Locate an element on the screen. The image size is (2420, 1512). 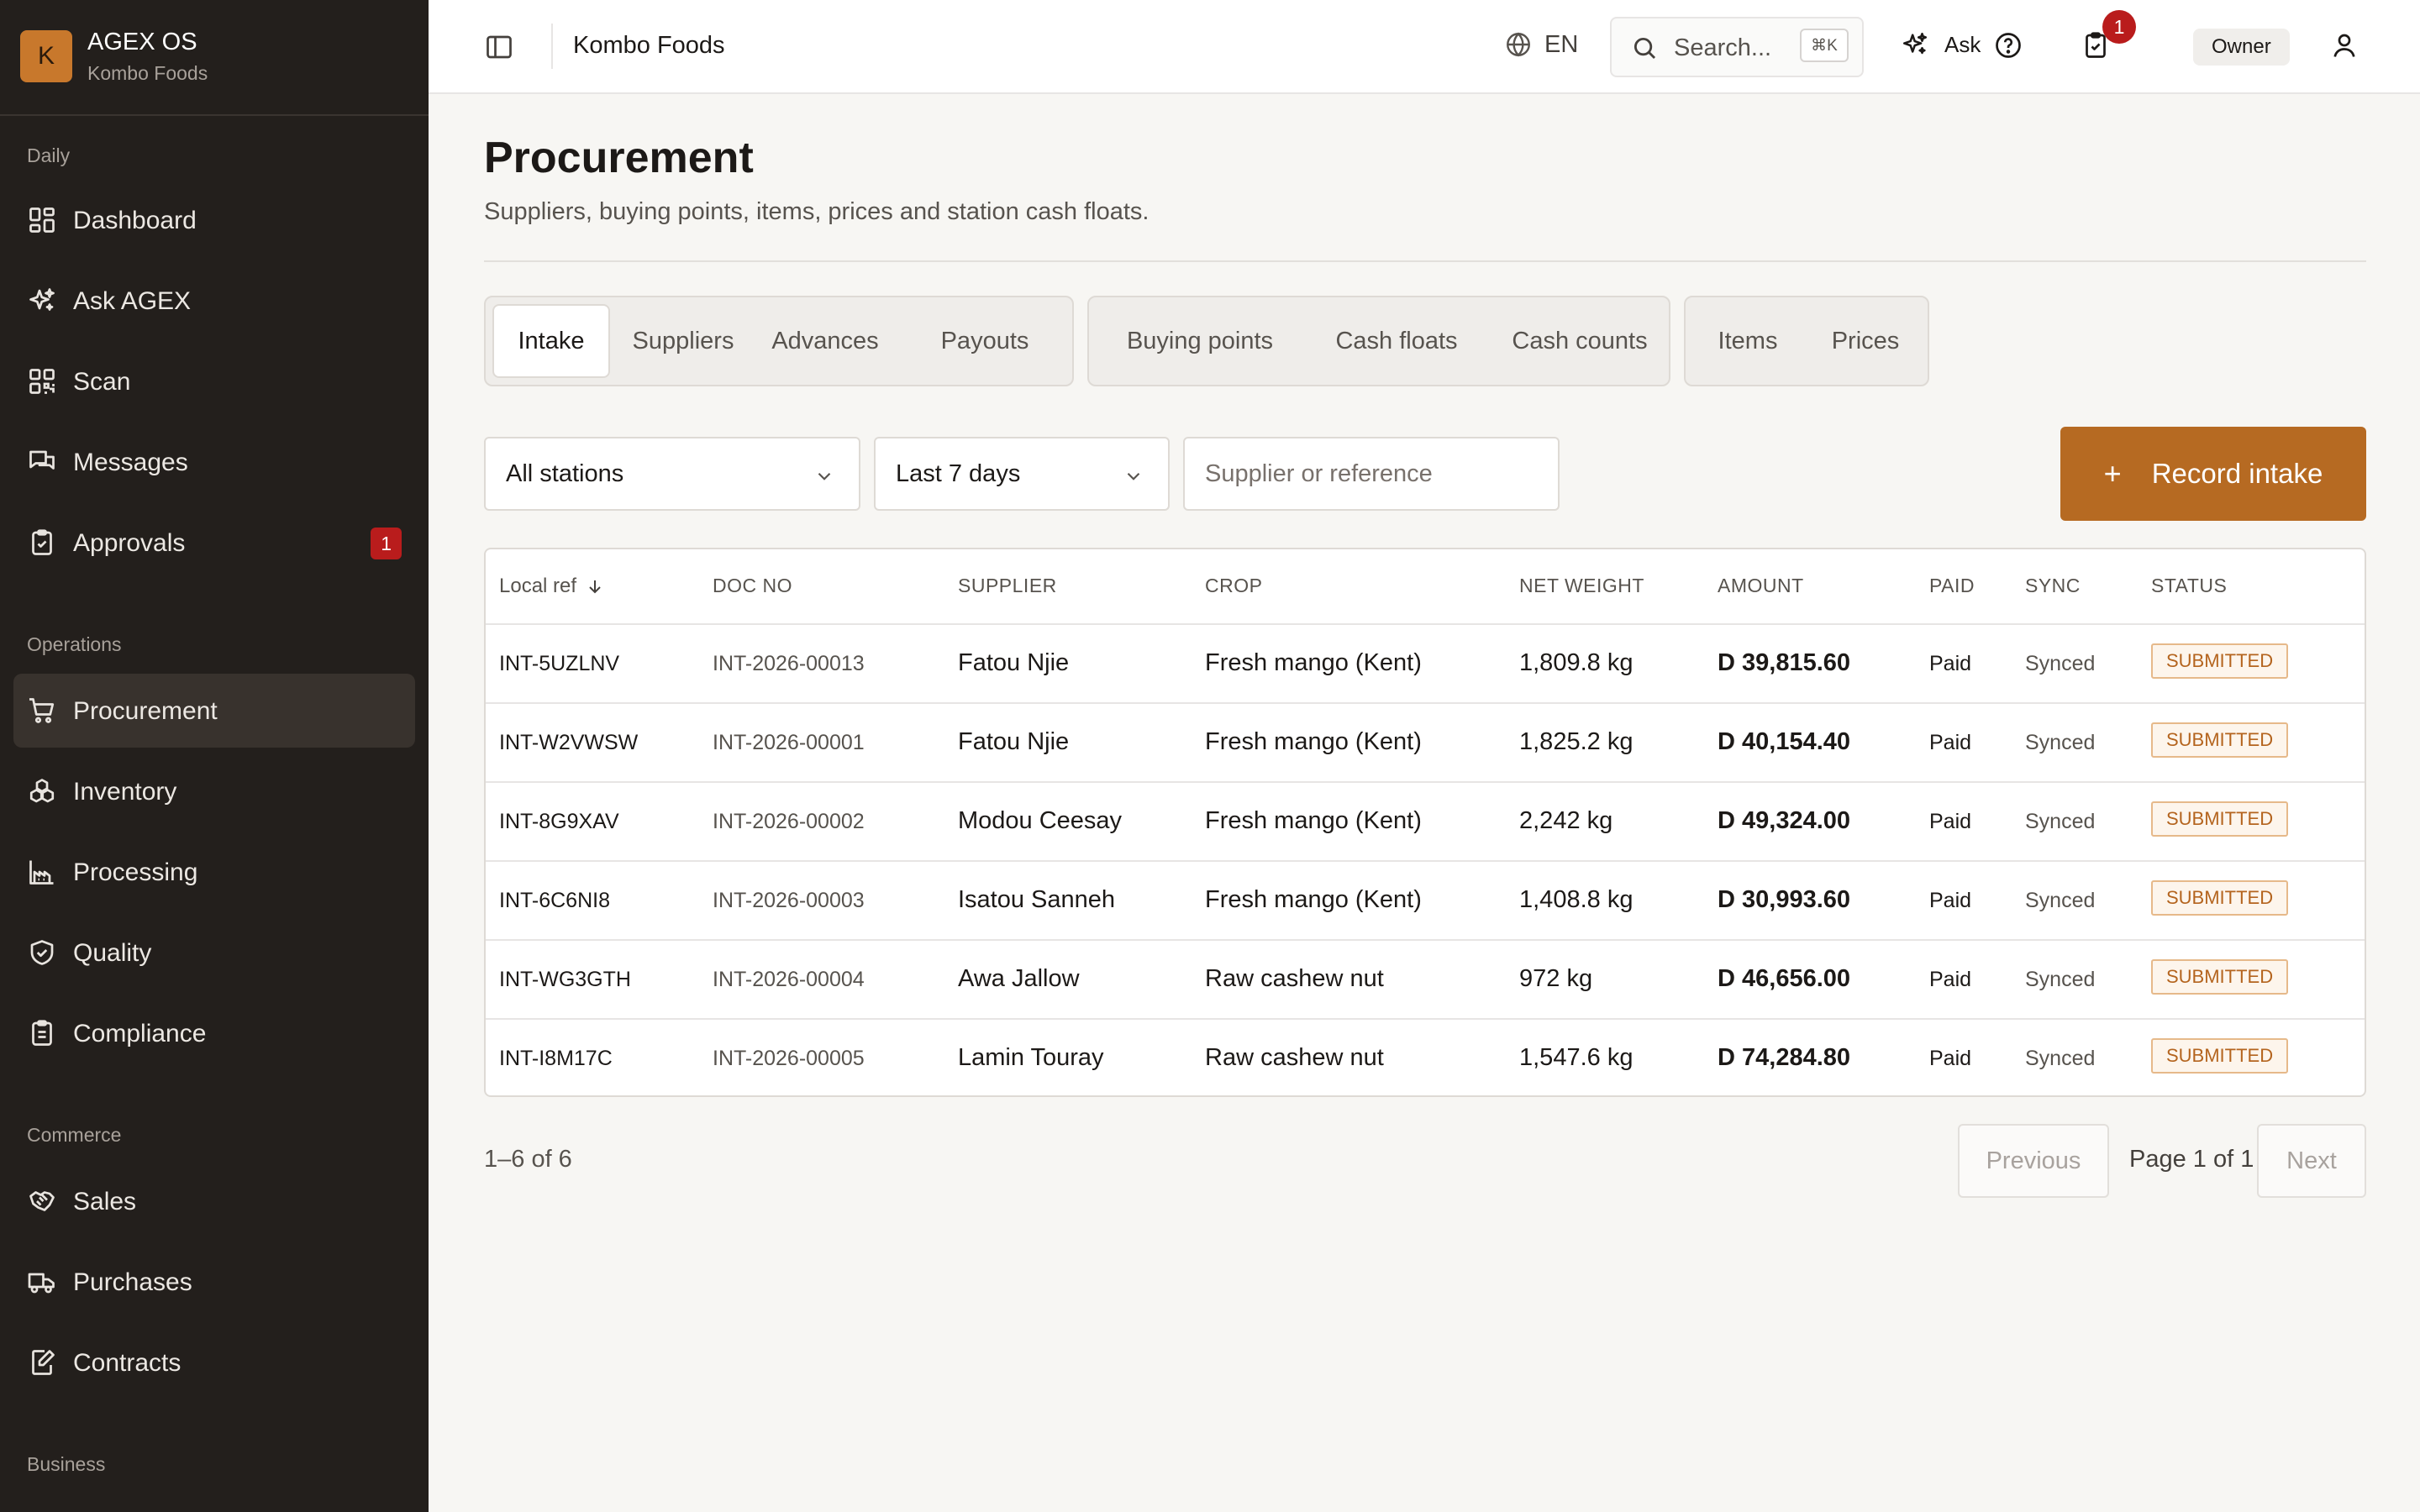
period-select-value: Last 7 days is located at coordinates (959, 473).